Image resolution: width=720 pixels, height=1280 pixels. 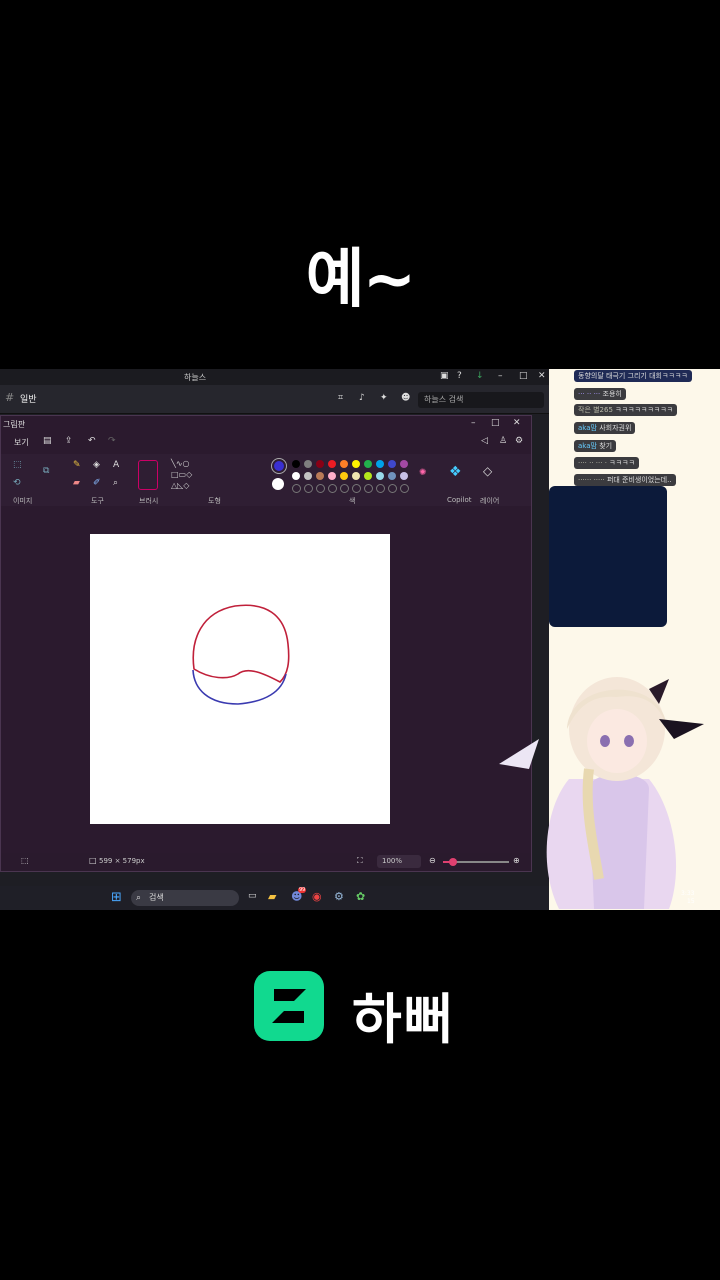 I want to click on paint-app-icon: ✿, so click(x=360, y=896).